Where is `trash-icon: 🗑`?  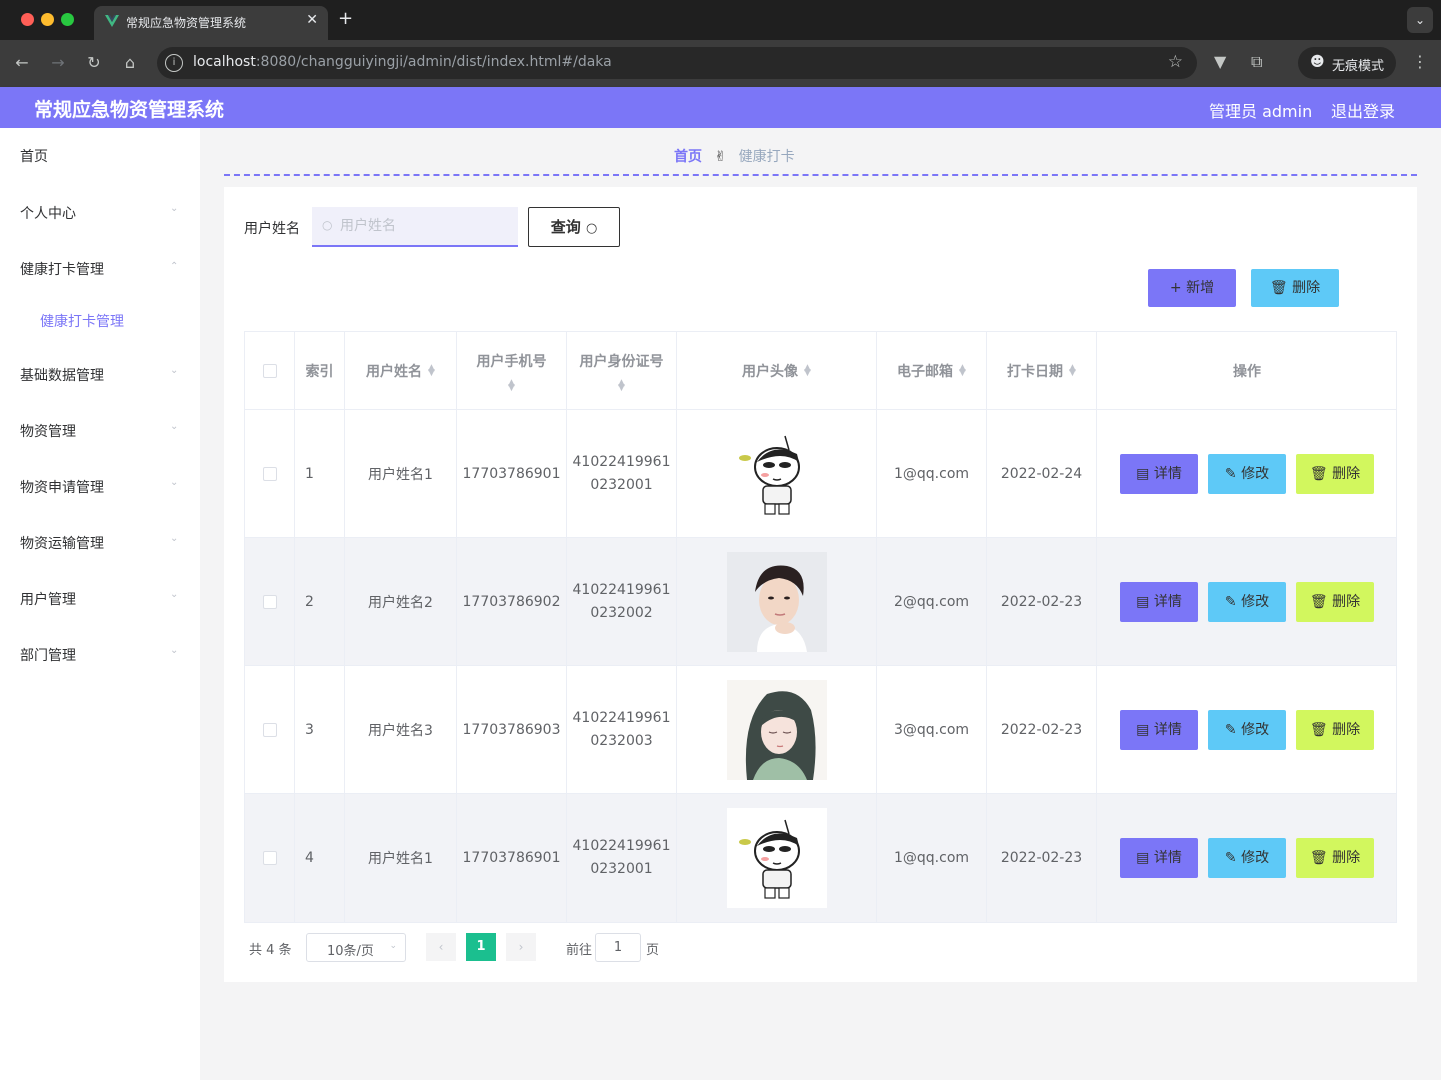
trash-icon: 🗑 is located at coordinates (1321, 858).